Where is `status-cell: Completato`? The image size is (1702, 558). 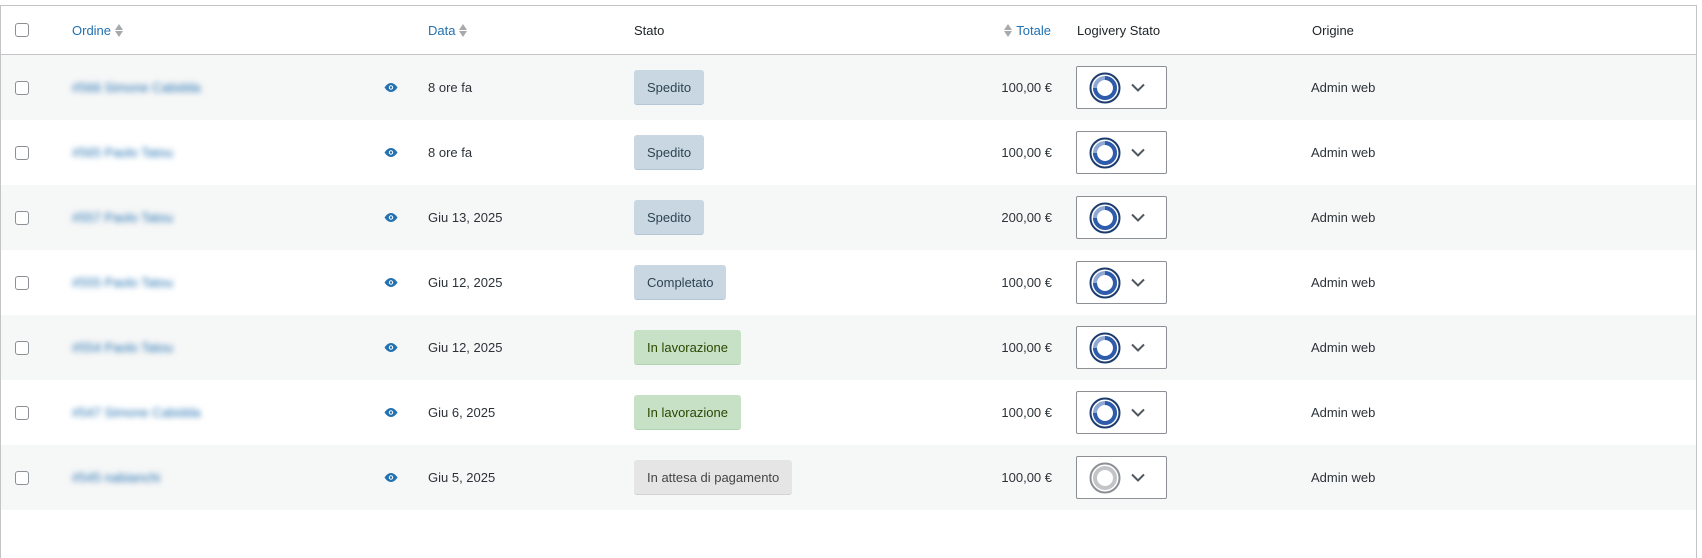 status-cell: Completato is located at coordinates (680, 282).